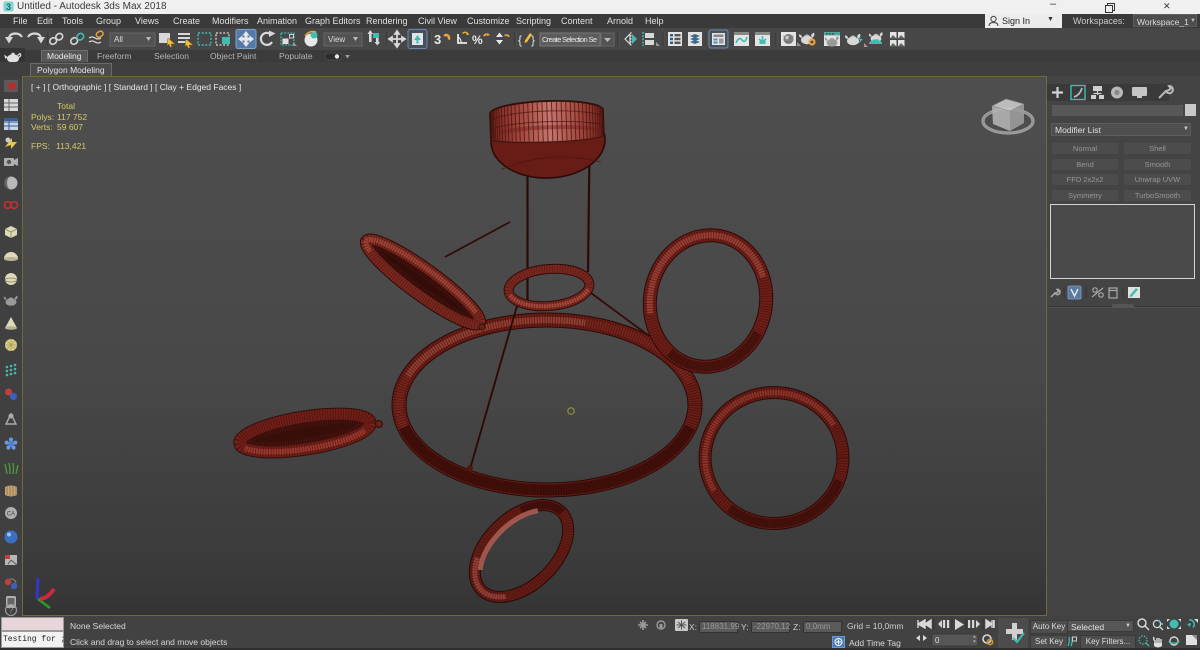 This screenshot has height=650, width=1200. What do you see at coordinates (40, 146) in the screenshot?
I see `svg-text: FPS:` at bounding box center [40, 146].